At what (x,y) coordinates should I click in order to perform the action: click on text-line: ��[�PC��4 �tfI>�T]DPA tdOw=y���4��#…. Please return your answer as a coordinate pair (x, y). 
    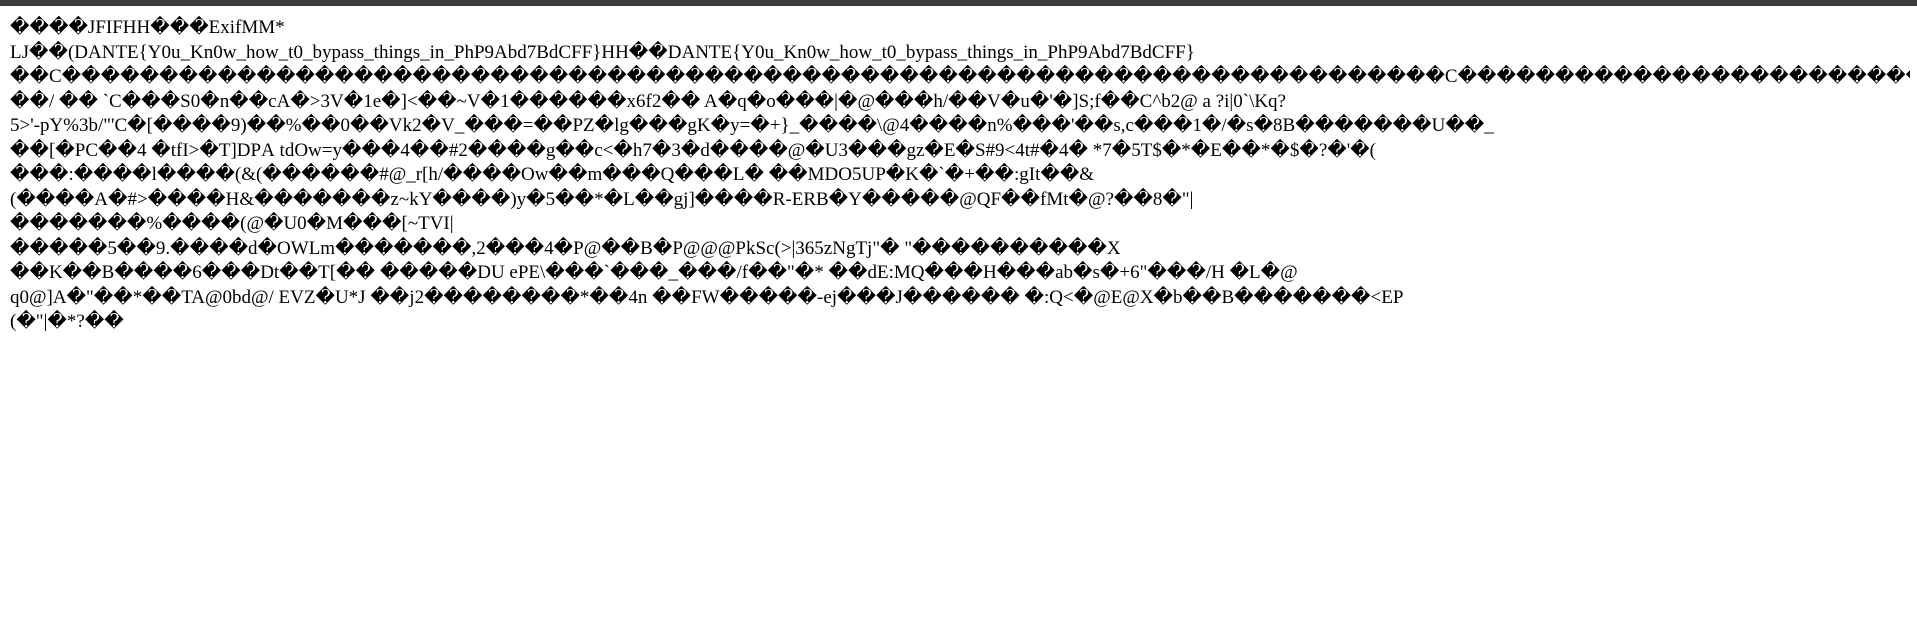
    Looking at the image, I should click on (960, 151).